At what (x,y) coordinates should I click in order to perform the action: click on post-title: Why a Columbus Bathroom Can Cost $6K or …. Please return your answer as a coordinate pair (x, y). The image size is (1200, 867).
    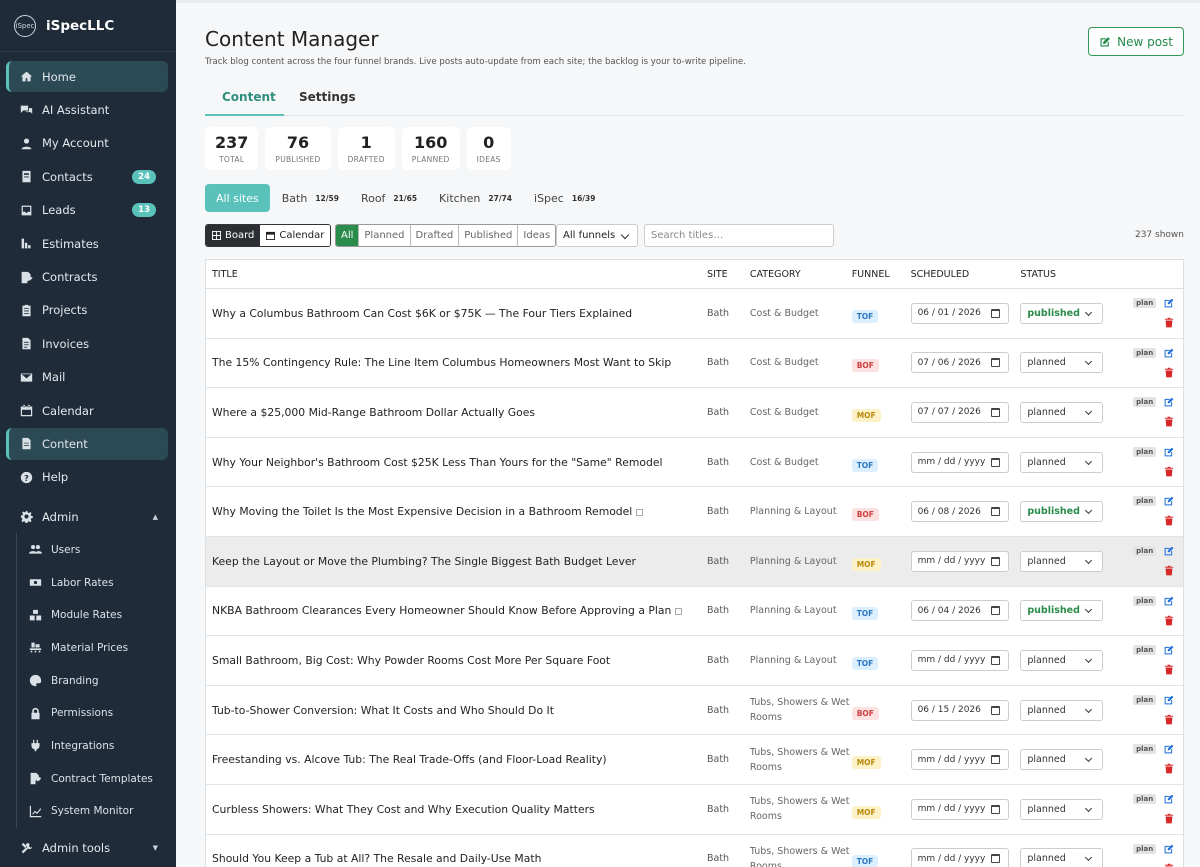
    Looking at the image, I should click on (456, 313).